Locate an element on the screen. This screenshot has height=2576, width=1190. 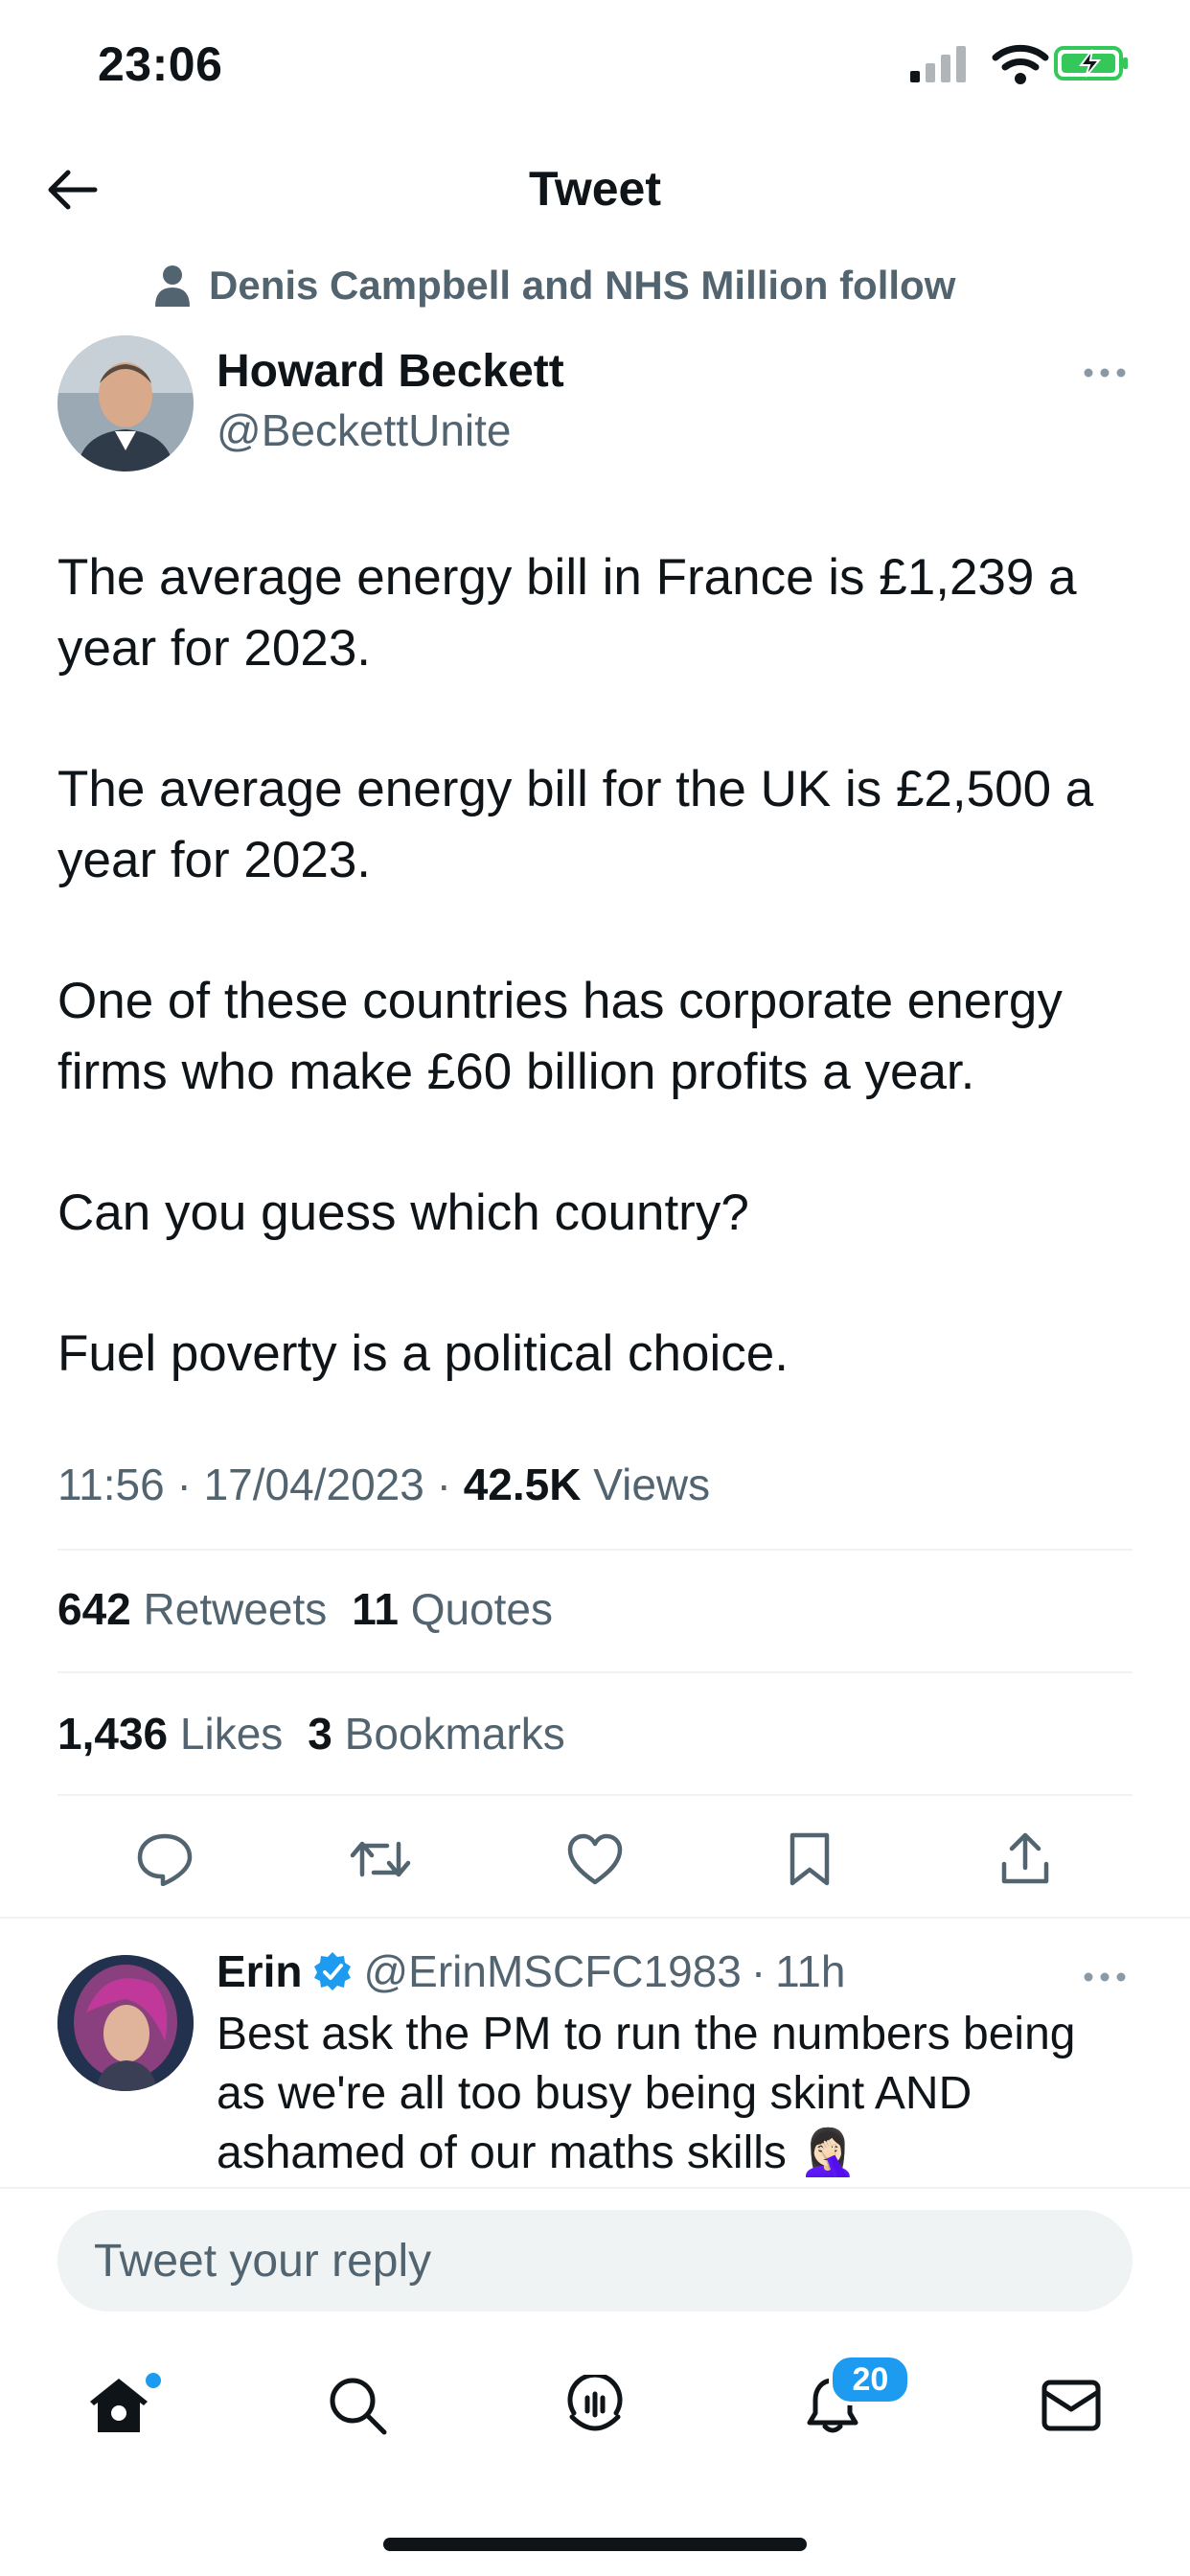
reply-avatar-photo is located at coordinates (125, 2023).